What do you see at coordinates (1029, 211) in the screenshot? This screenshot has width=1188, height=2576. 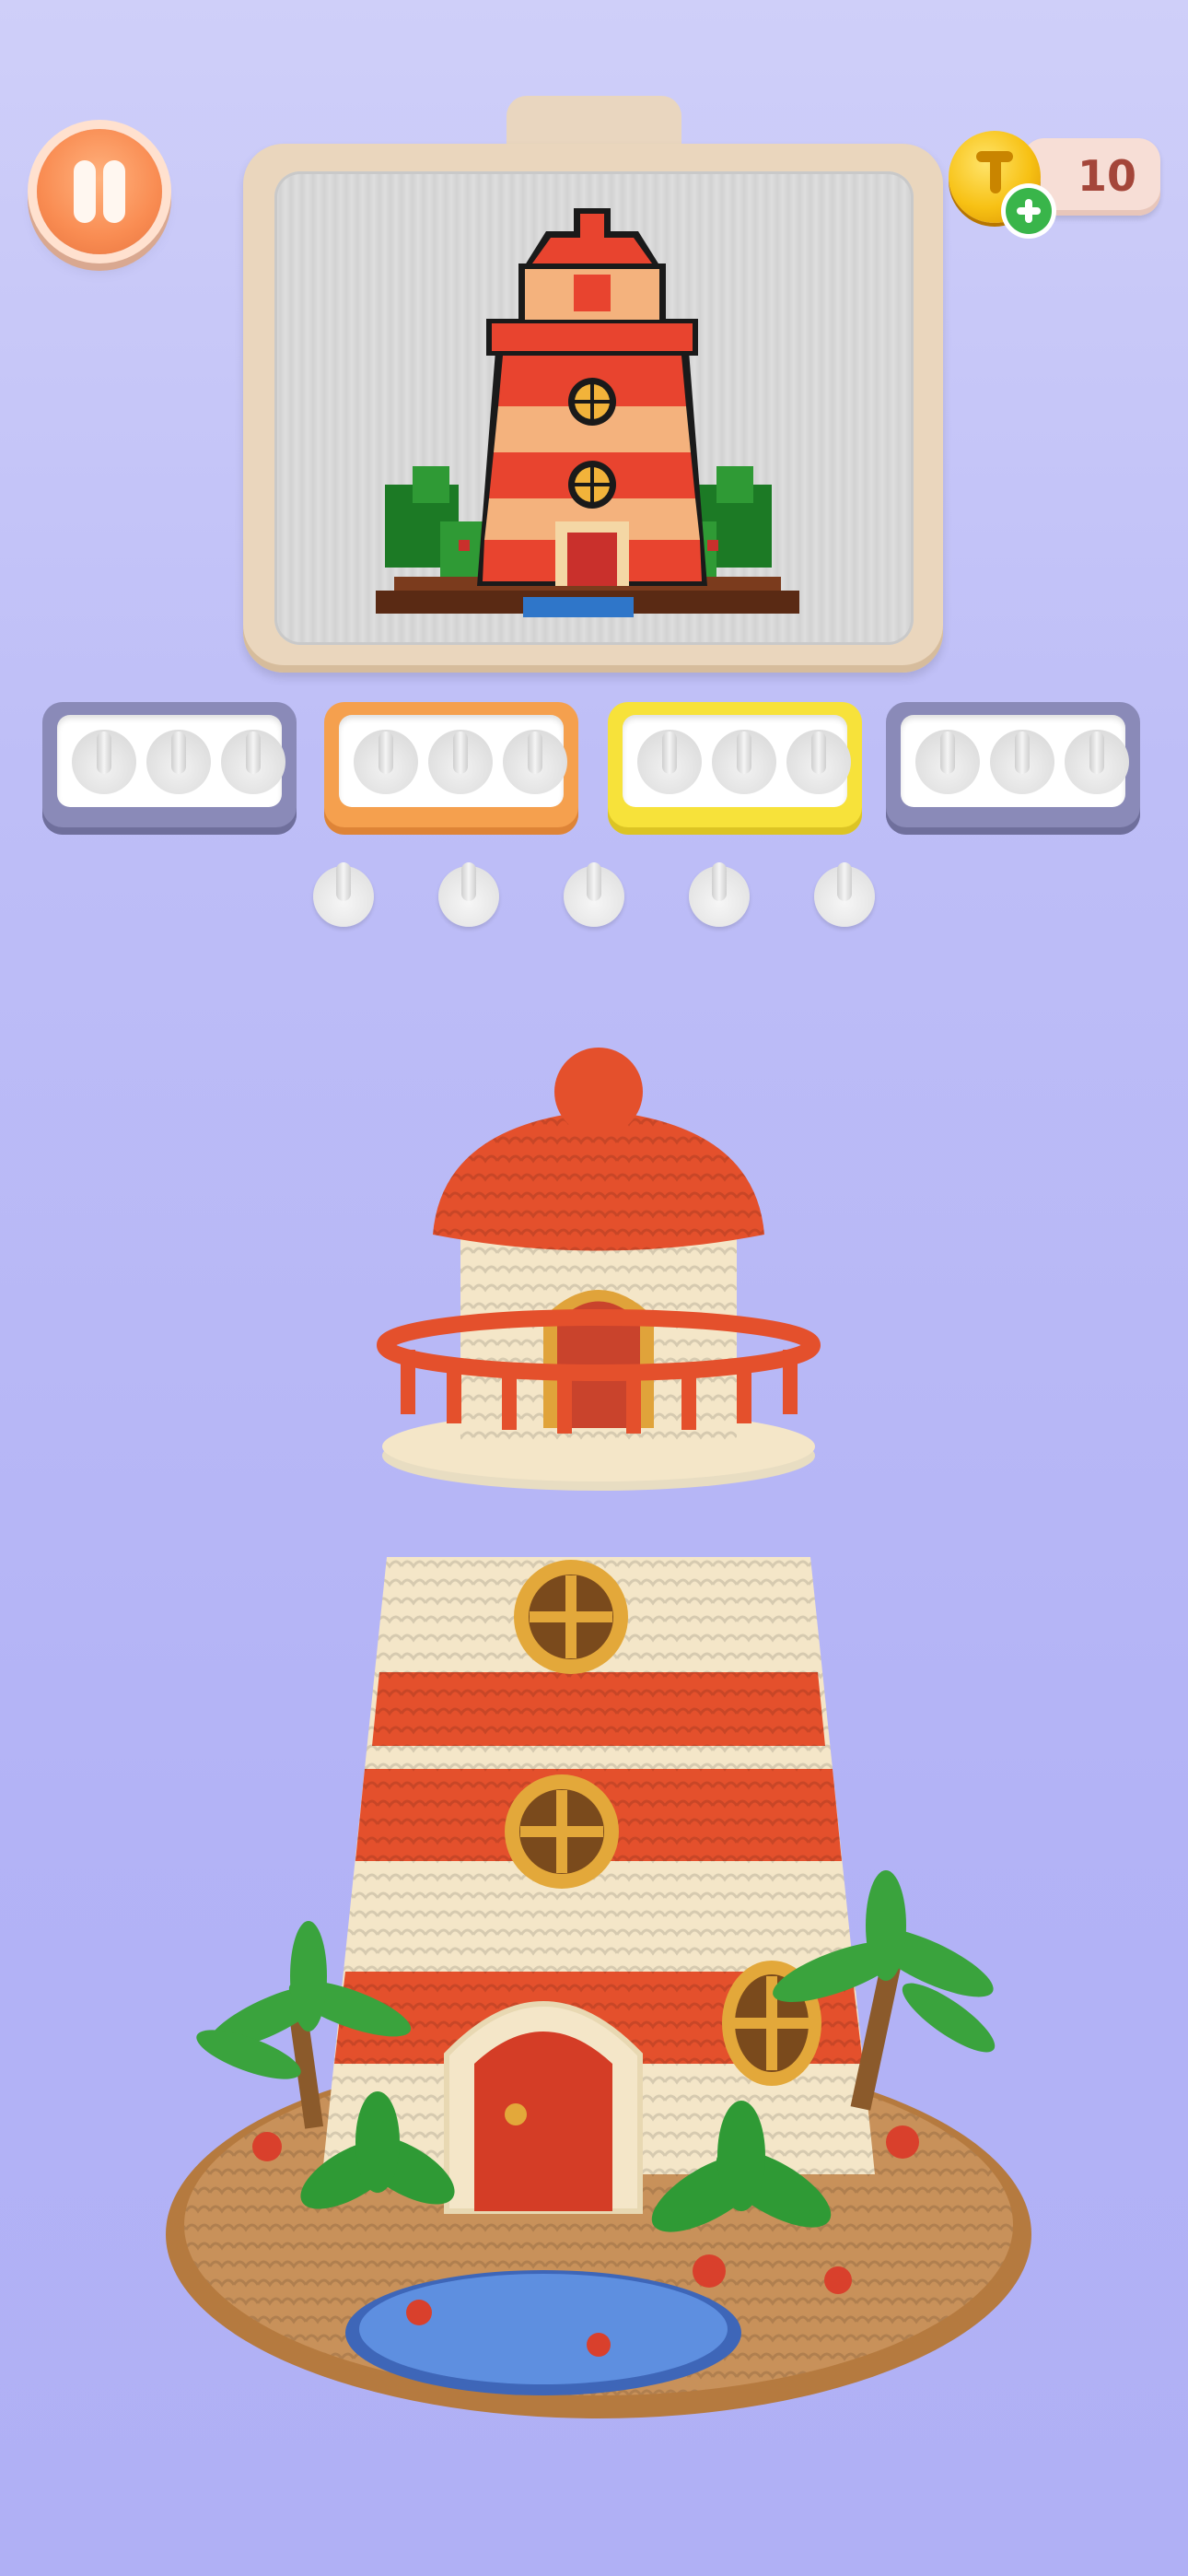 I see `add-coins-button` at bounding box center [1029, 211].